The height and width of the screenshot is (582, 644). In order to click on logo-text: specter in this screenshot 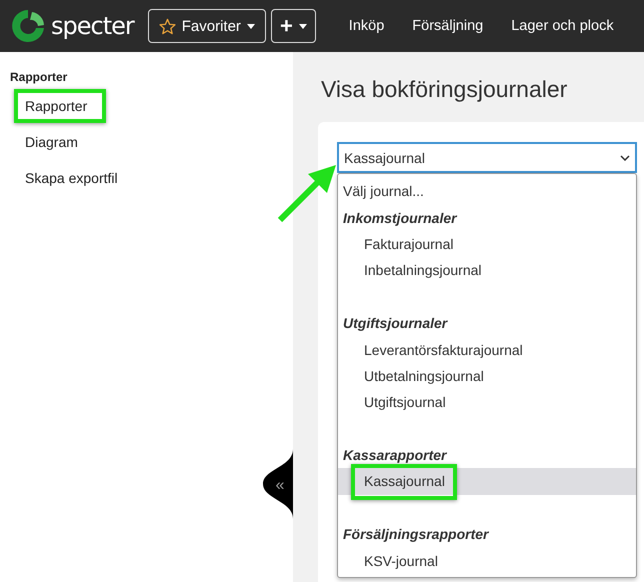, I will do `click(92, 26)`.